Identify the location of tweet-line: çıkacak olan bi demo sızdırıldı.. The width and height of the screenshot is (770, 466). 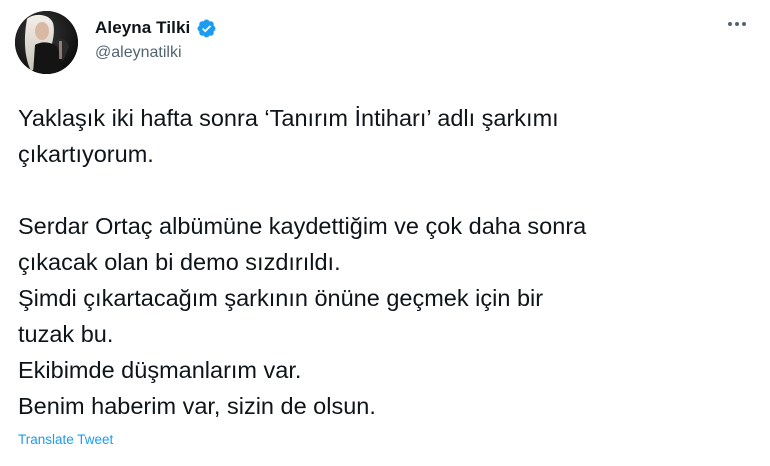
(179, 262).